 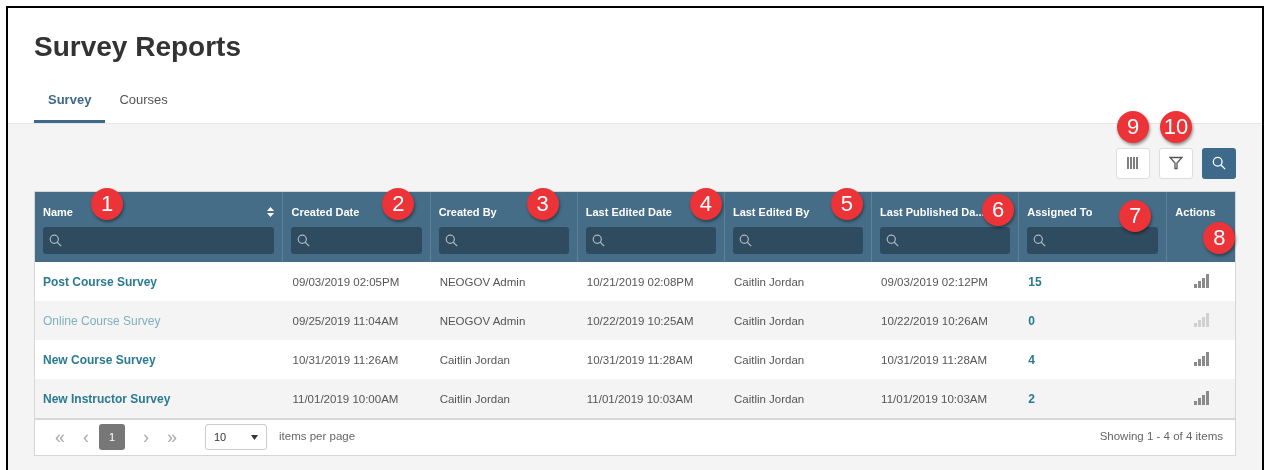 I want to click on page-size-label: items per page, so click(x=317, y=437).